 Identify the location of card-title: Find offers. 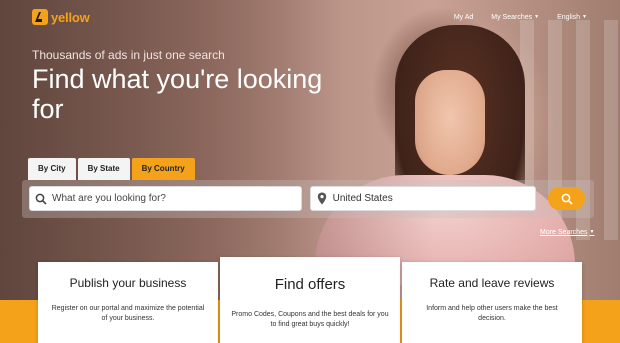
(310, 284).